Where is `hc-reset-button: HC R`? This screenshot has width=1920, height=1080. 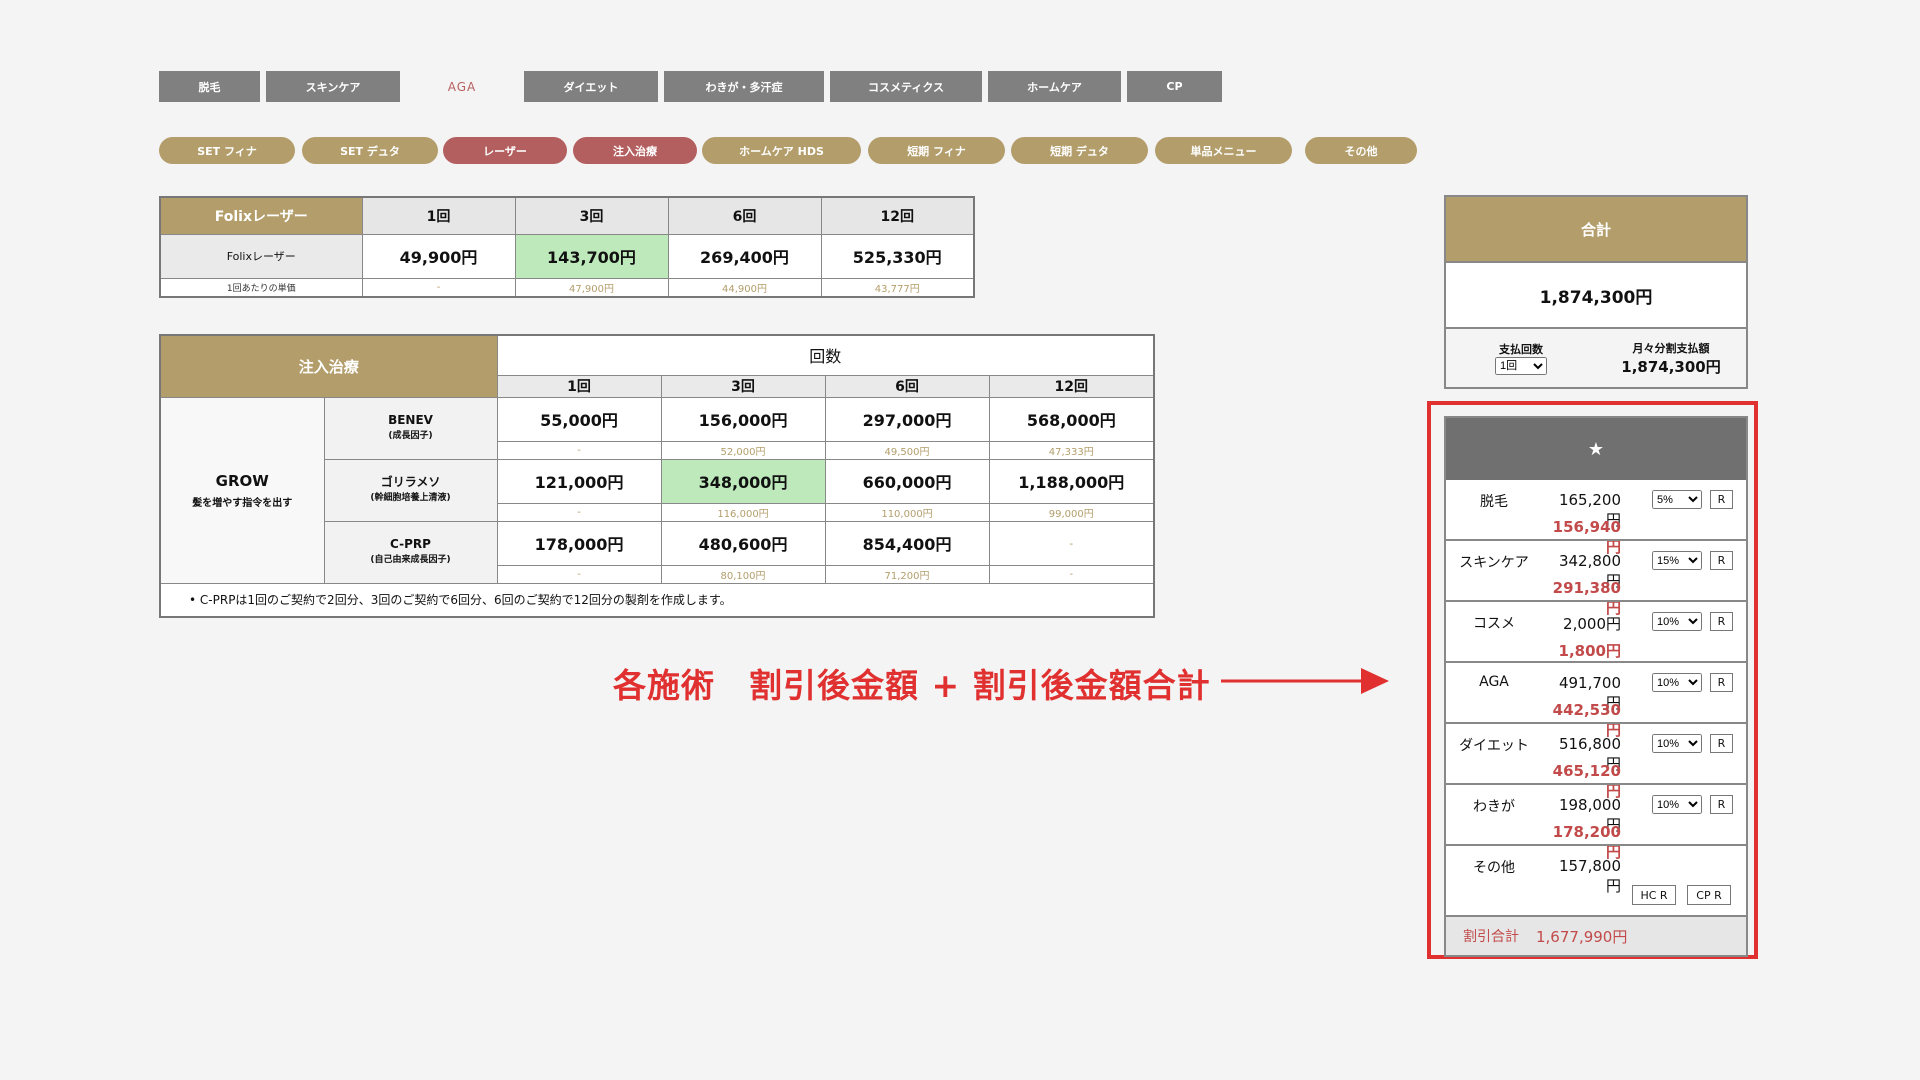
hc-reset-button: HC R is located at coordinates (1654, 895).